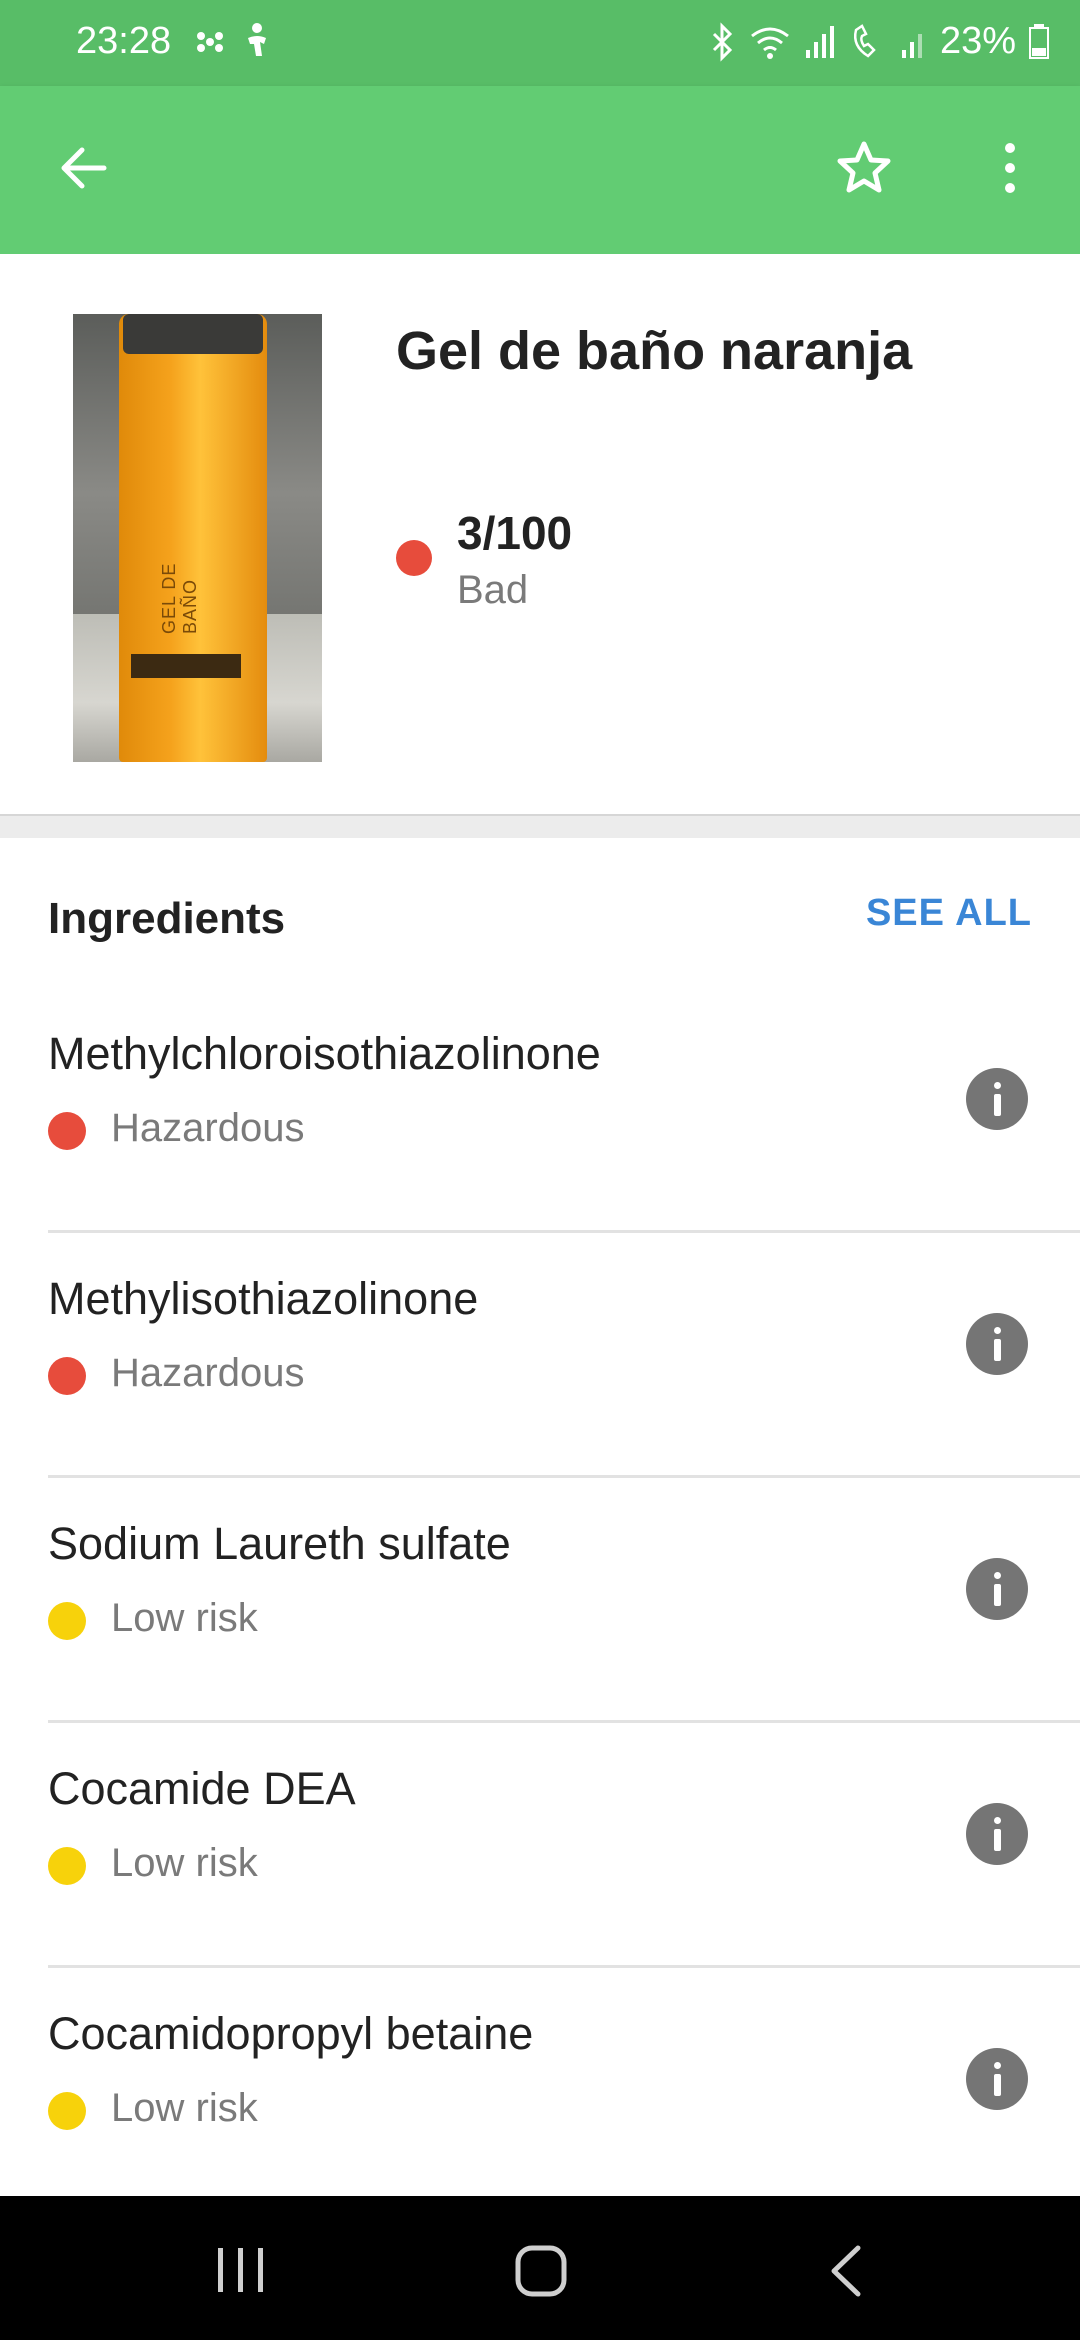 The width and height of the screenshot is (1080, 2340). What do you see at coordinates (263, 1298) in the screenshot?
I see `ingredient-name: Methylisothiazolinone` at bounding box center [263, 1298].